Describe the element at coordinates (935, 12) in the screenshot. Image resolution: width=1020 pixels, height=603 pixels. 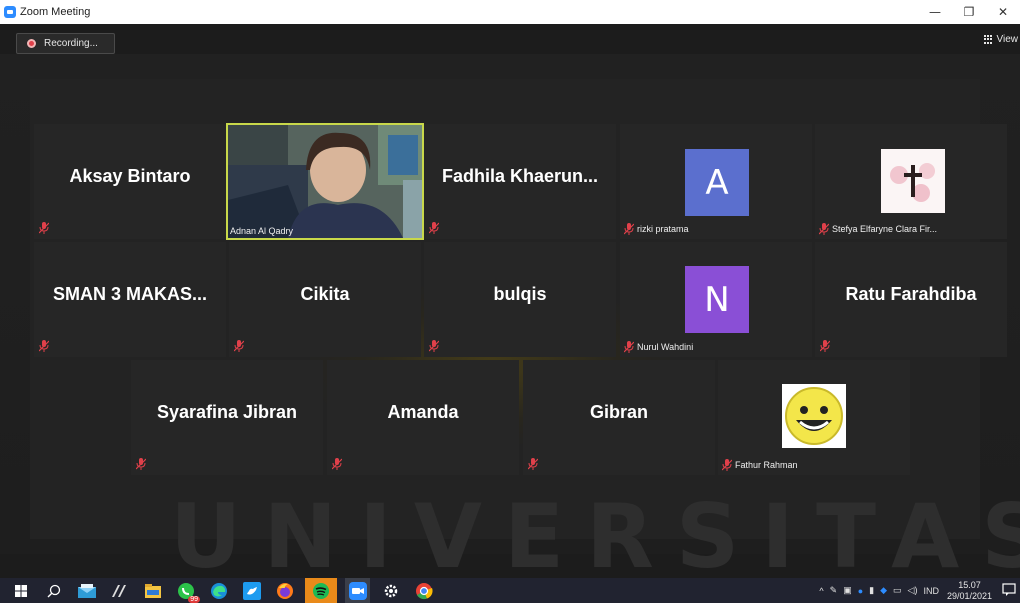
I see `minimize-button: —` at that location.